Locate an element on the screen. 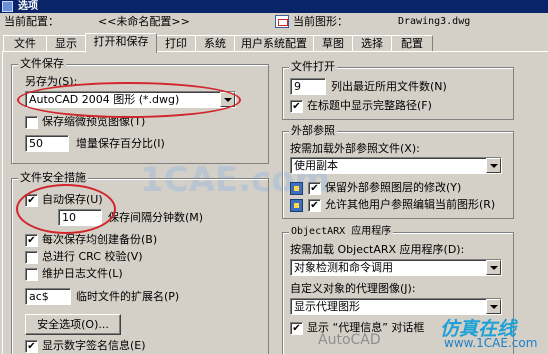 This screenshot has height=354, width=548. save-as-dropdown: AutoCAD 2004 图形 (*.dwg) is located at coordinates (130, 99).